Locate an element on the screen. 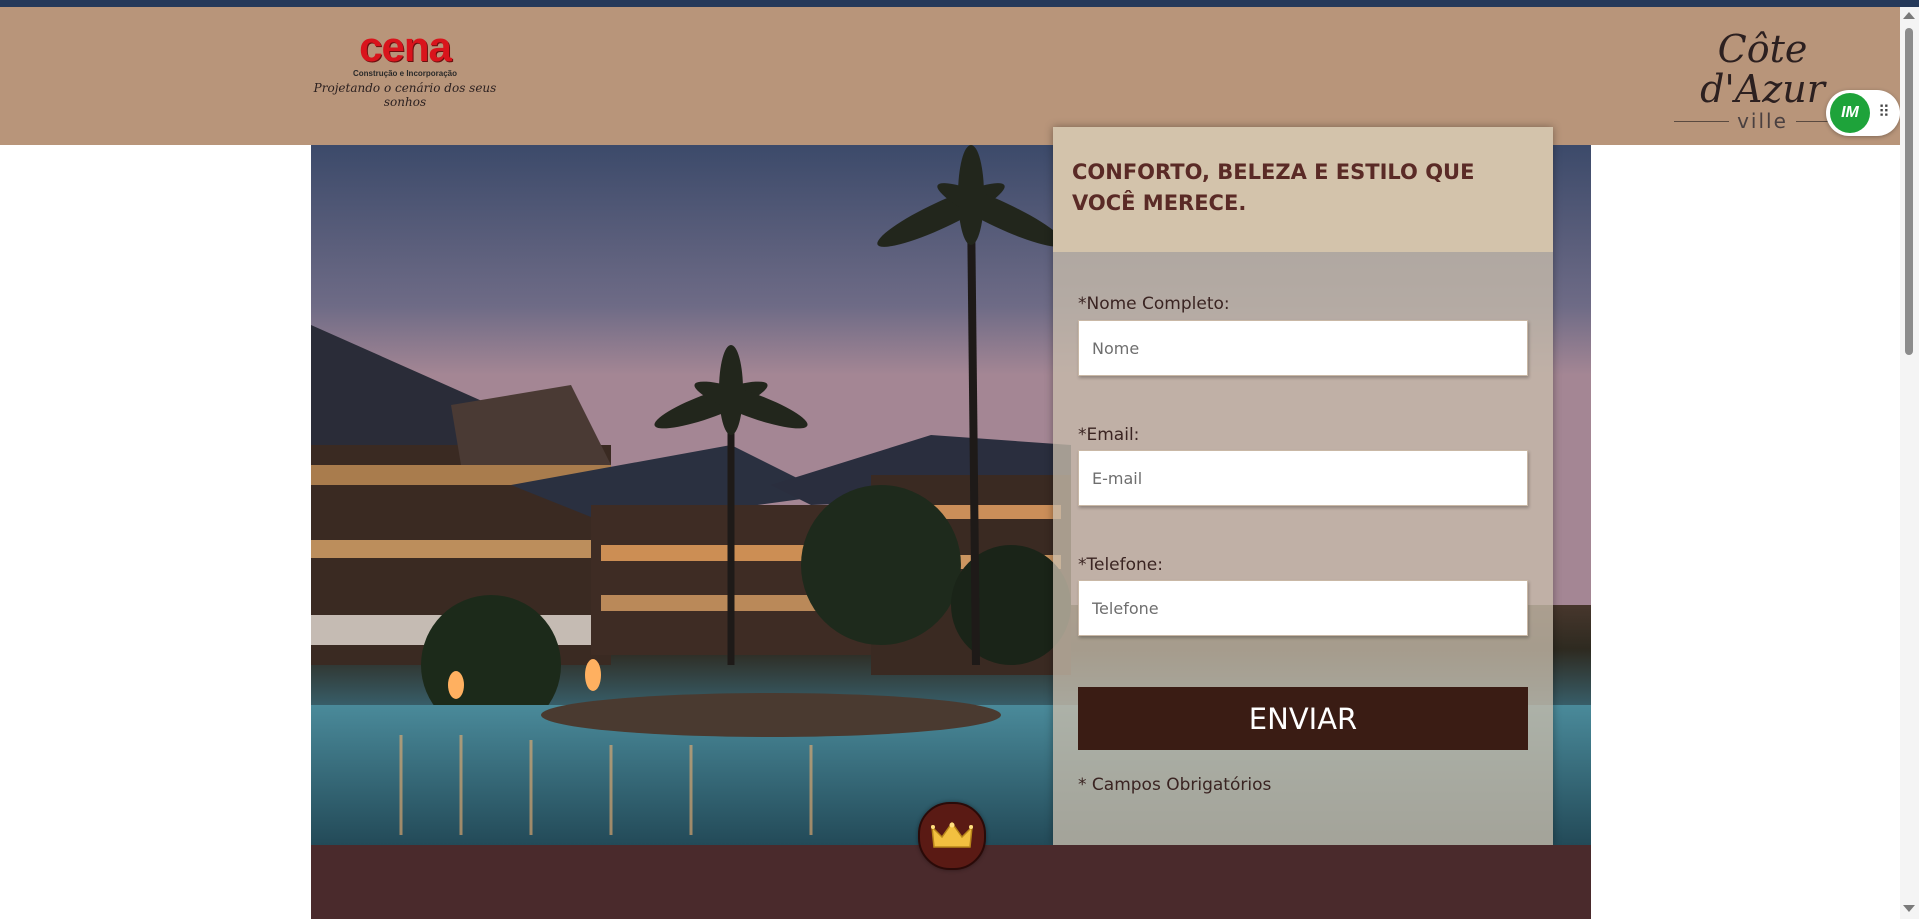 This screenshot has width=1919, height=919. scrollbar-thumb is located at coordinates (1909, 191).